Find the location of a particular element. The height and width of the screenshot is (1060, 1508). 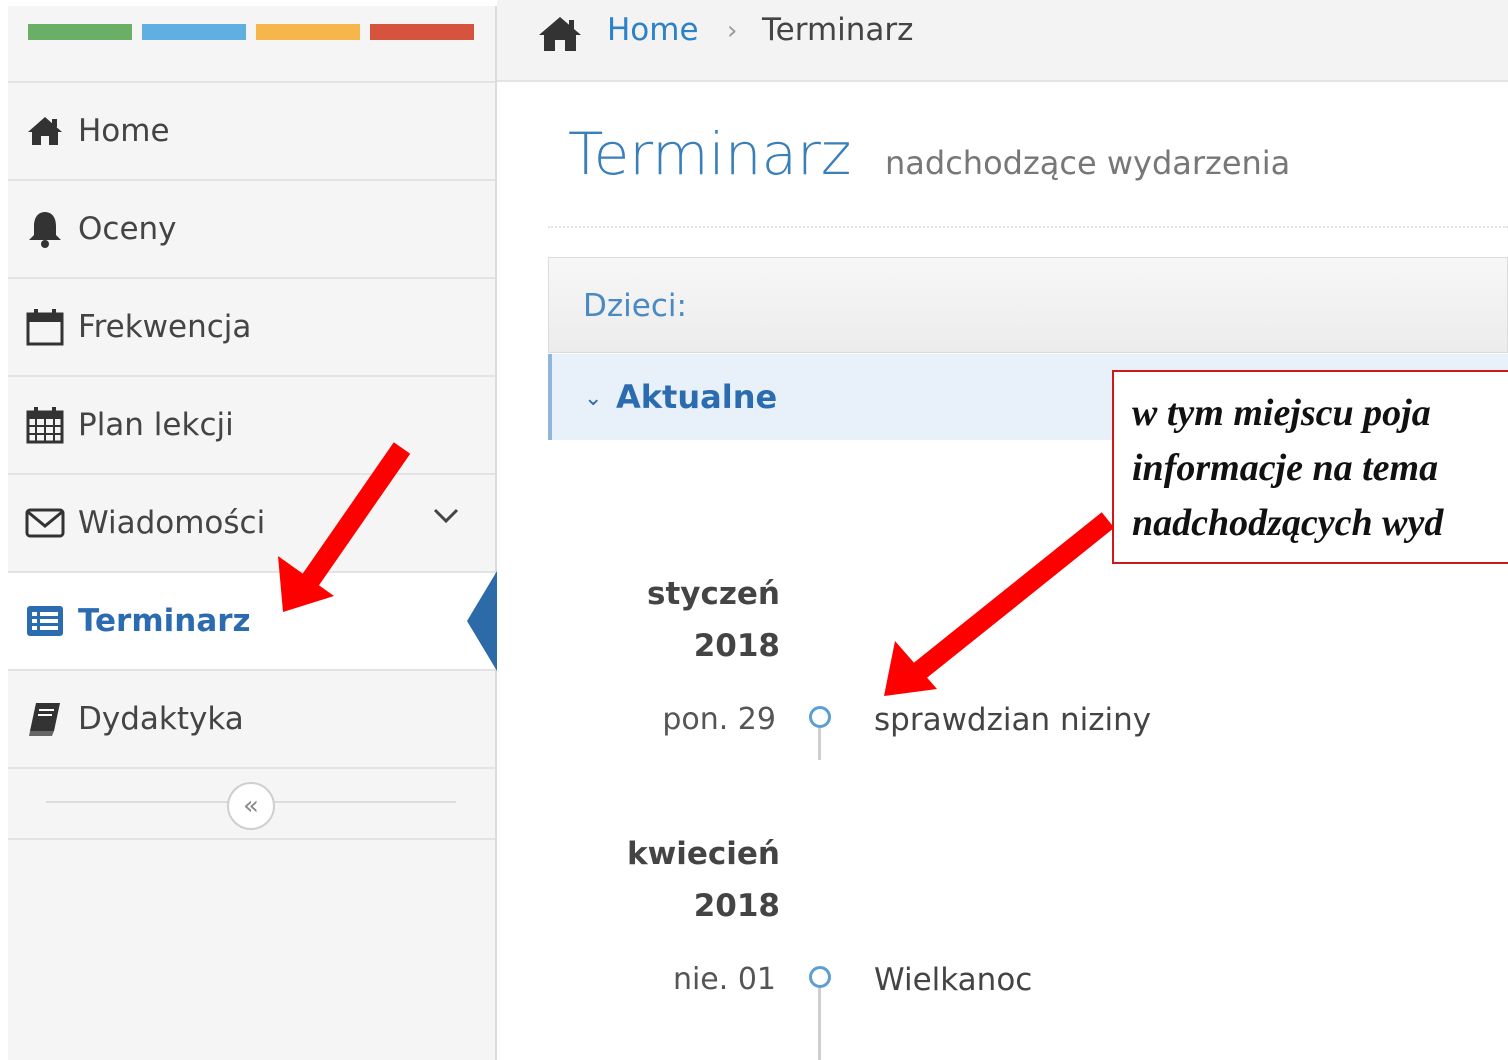

arrow-to-event is located at coordinates (999, 604).